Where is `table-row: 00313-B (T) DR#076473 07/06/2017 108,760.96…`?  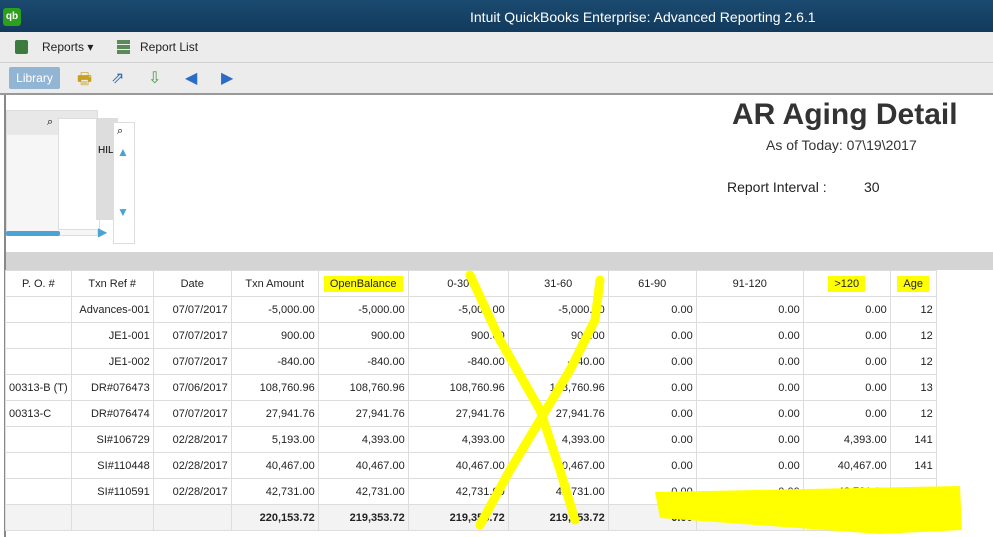
table-row: 00313-B (T) DR#076473 07/06/2017 108,760.96… is located at coordinates (471, 387).